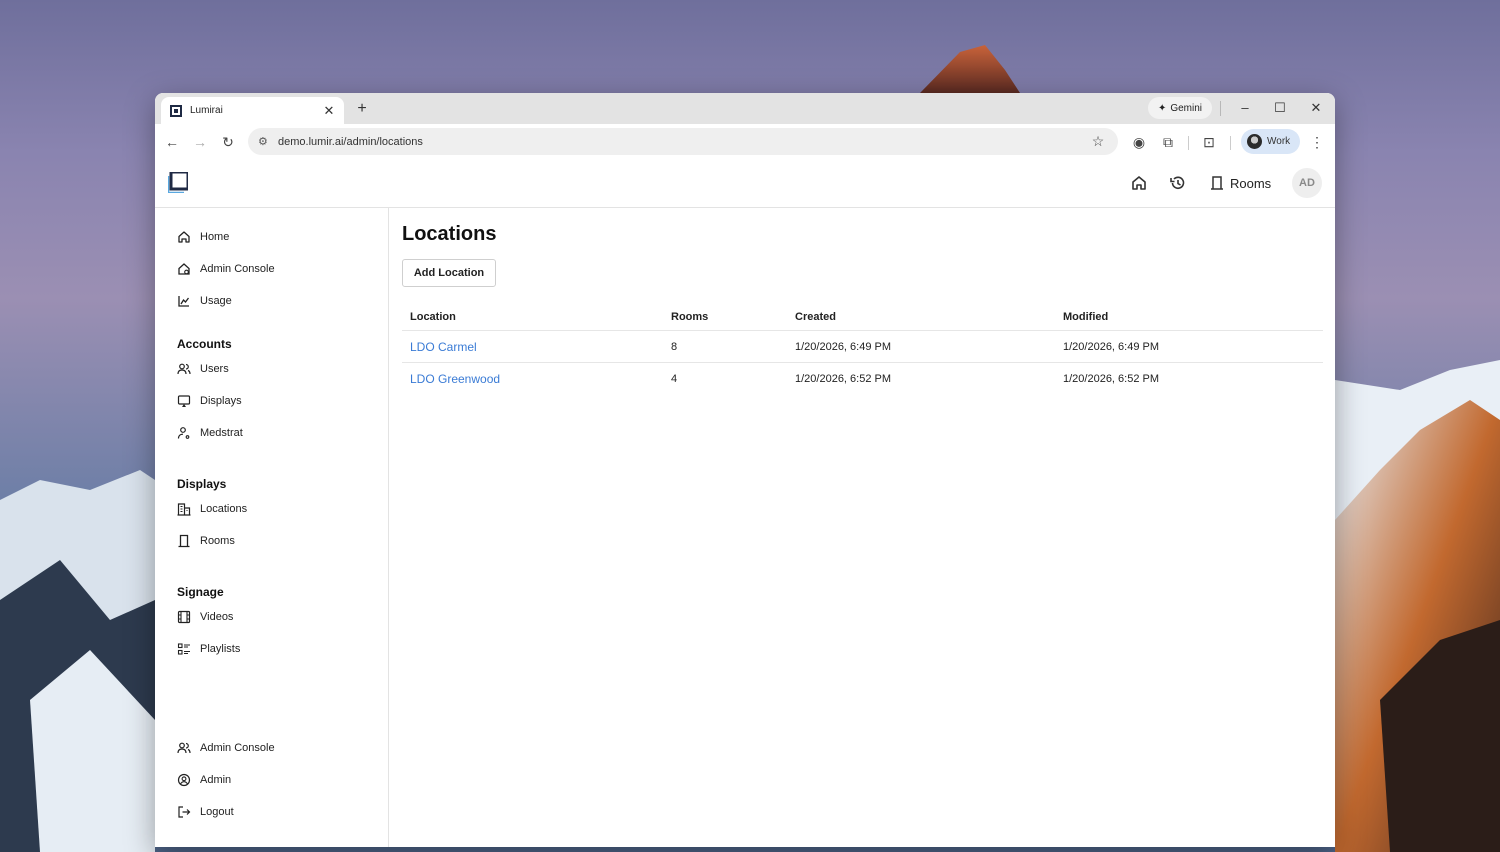 Image resolution: width=1500 pixels, height=852 pixels. Describe the element at coordinates (202, 484) in the screenshot. I see `section-heading-displays: Displays` at that location.